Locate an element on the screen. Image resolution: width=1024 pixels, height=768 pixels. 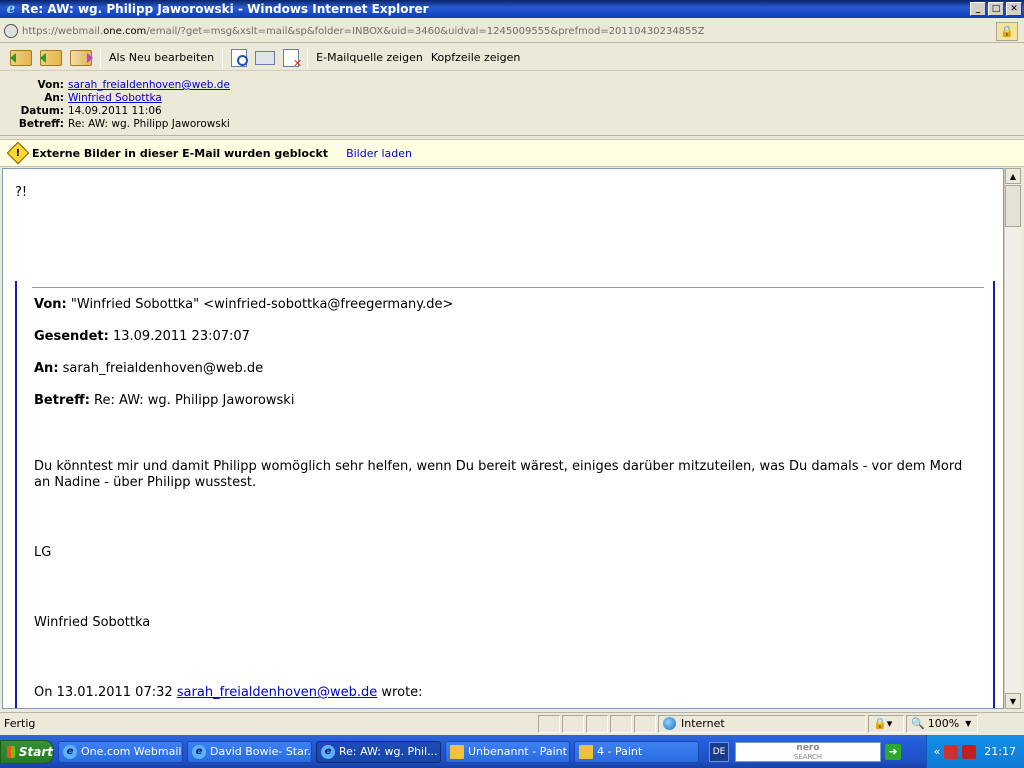
quote-to-value: sarah_freialdenhoven@web.de is located at coordinates (163, 368).